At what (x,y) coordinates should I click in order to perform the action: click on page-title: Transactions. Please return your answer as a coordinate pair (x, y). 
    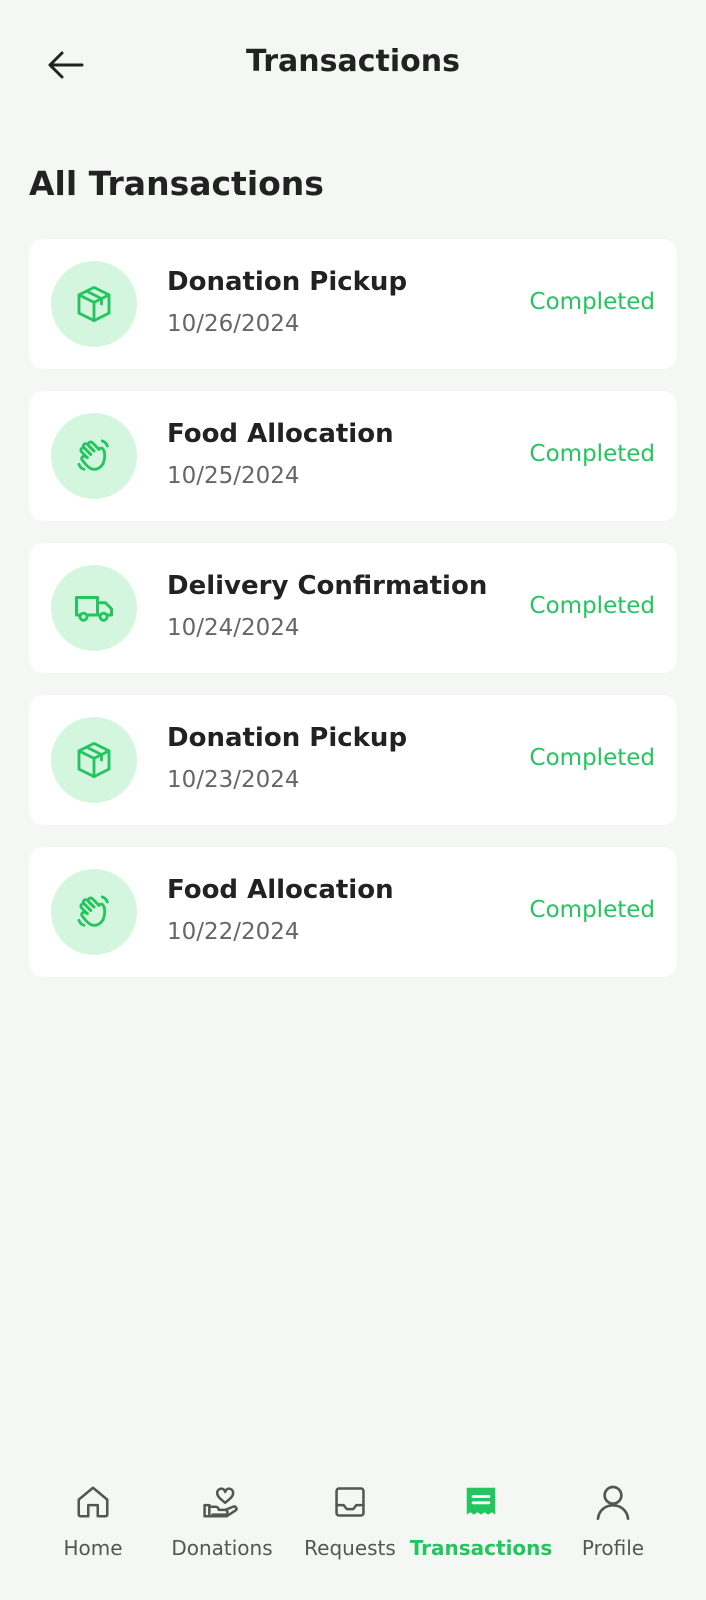
    Looking at the image, I should click on (353, 61).